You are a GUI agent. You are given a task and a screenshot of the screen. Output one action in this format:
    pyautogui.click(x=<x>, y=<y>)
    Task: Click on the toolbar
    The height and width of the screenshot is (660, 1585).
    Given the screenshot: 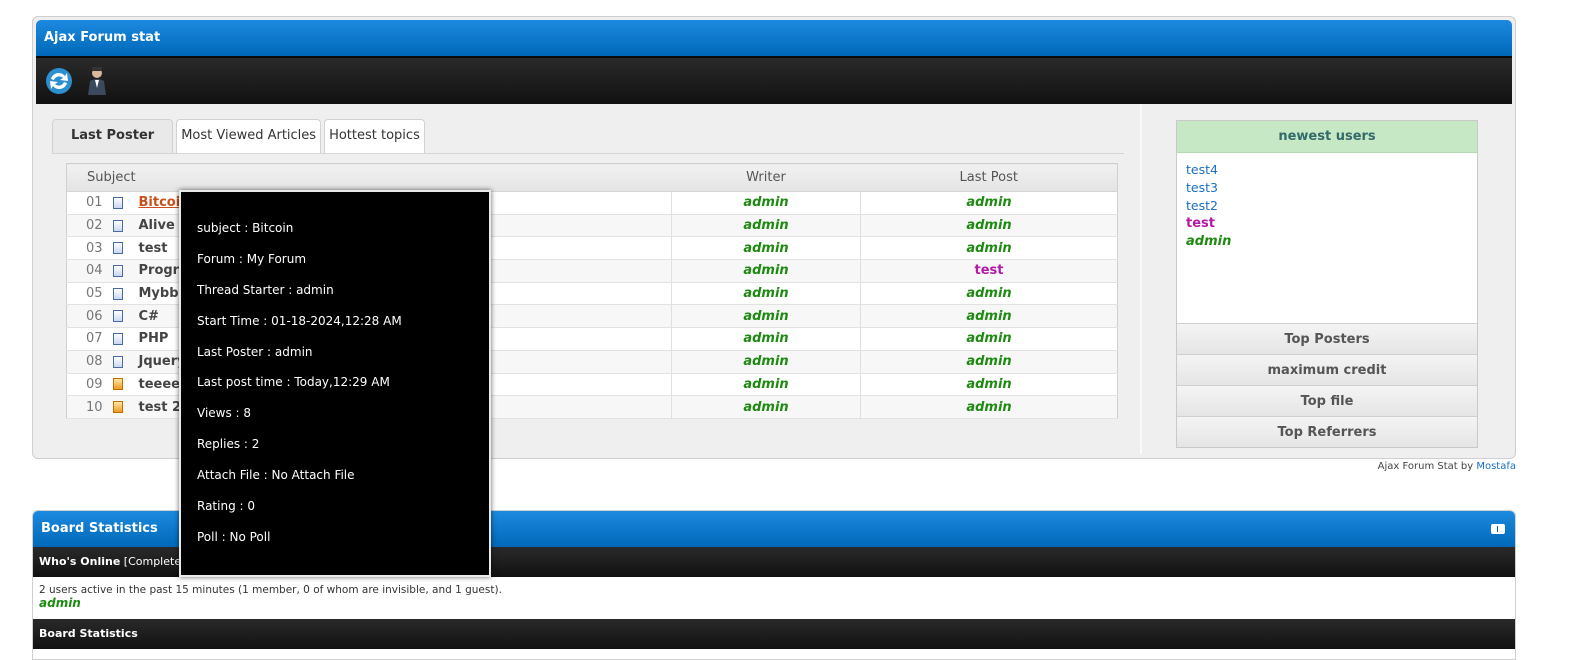 What is the action you would take?
    pyautogui.click(x=774, y=80)
    